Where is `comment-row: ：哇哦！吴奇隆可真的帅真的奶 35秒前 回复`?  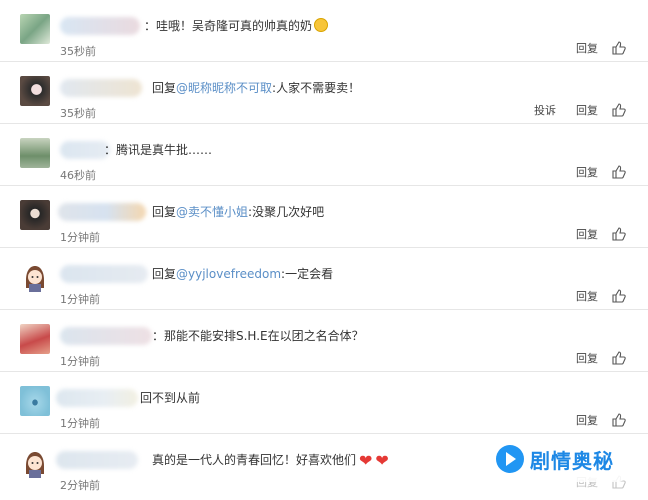 comment-row: ：哇哦！吴奇隆可真的帅真的奶 35秒前 回复 is located at coordinates (324, 31).